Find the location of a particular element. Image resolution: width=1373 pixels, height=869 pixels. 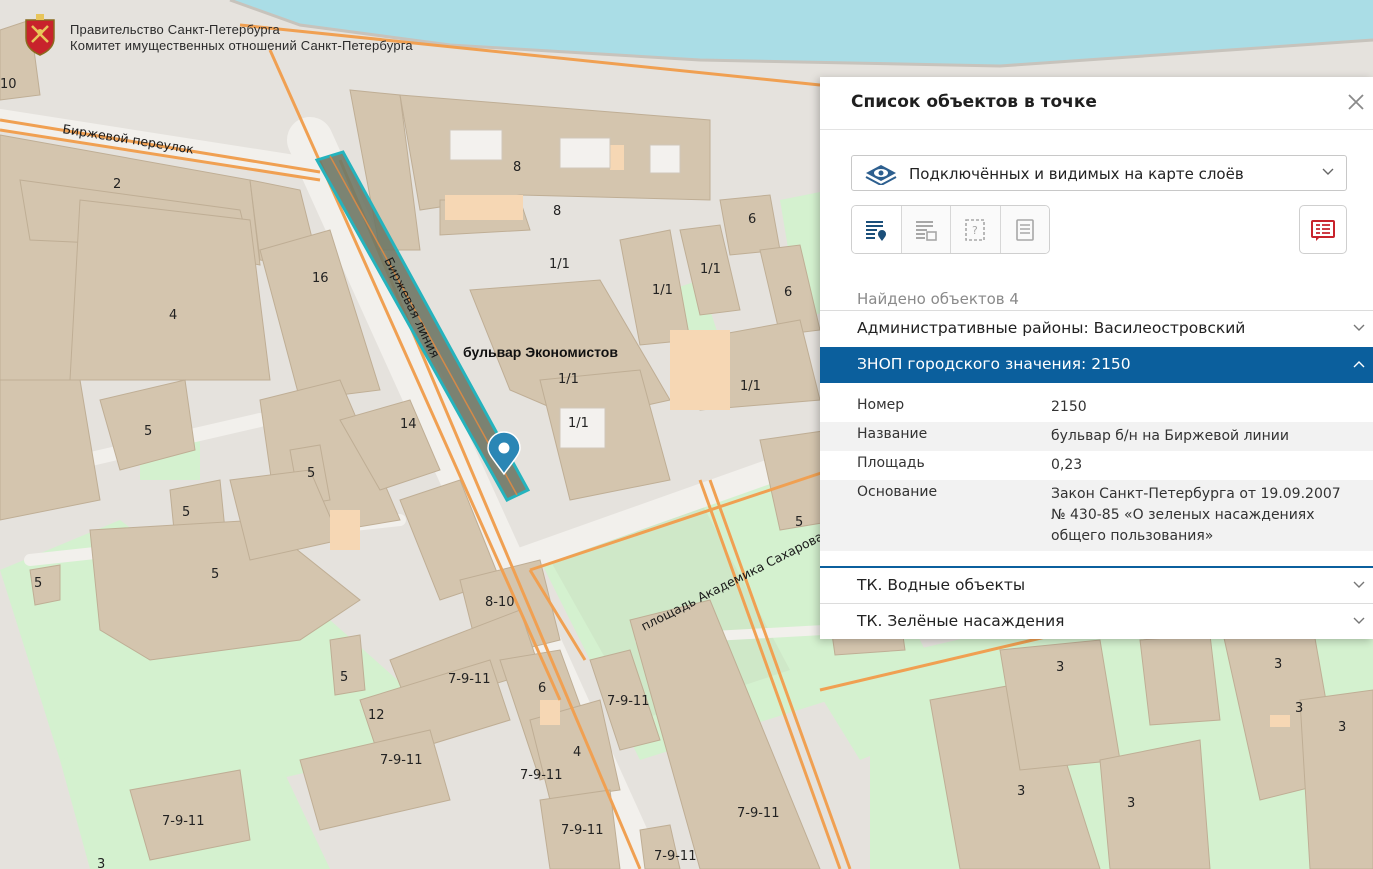

report-button is located at coordinates (1323, 229).